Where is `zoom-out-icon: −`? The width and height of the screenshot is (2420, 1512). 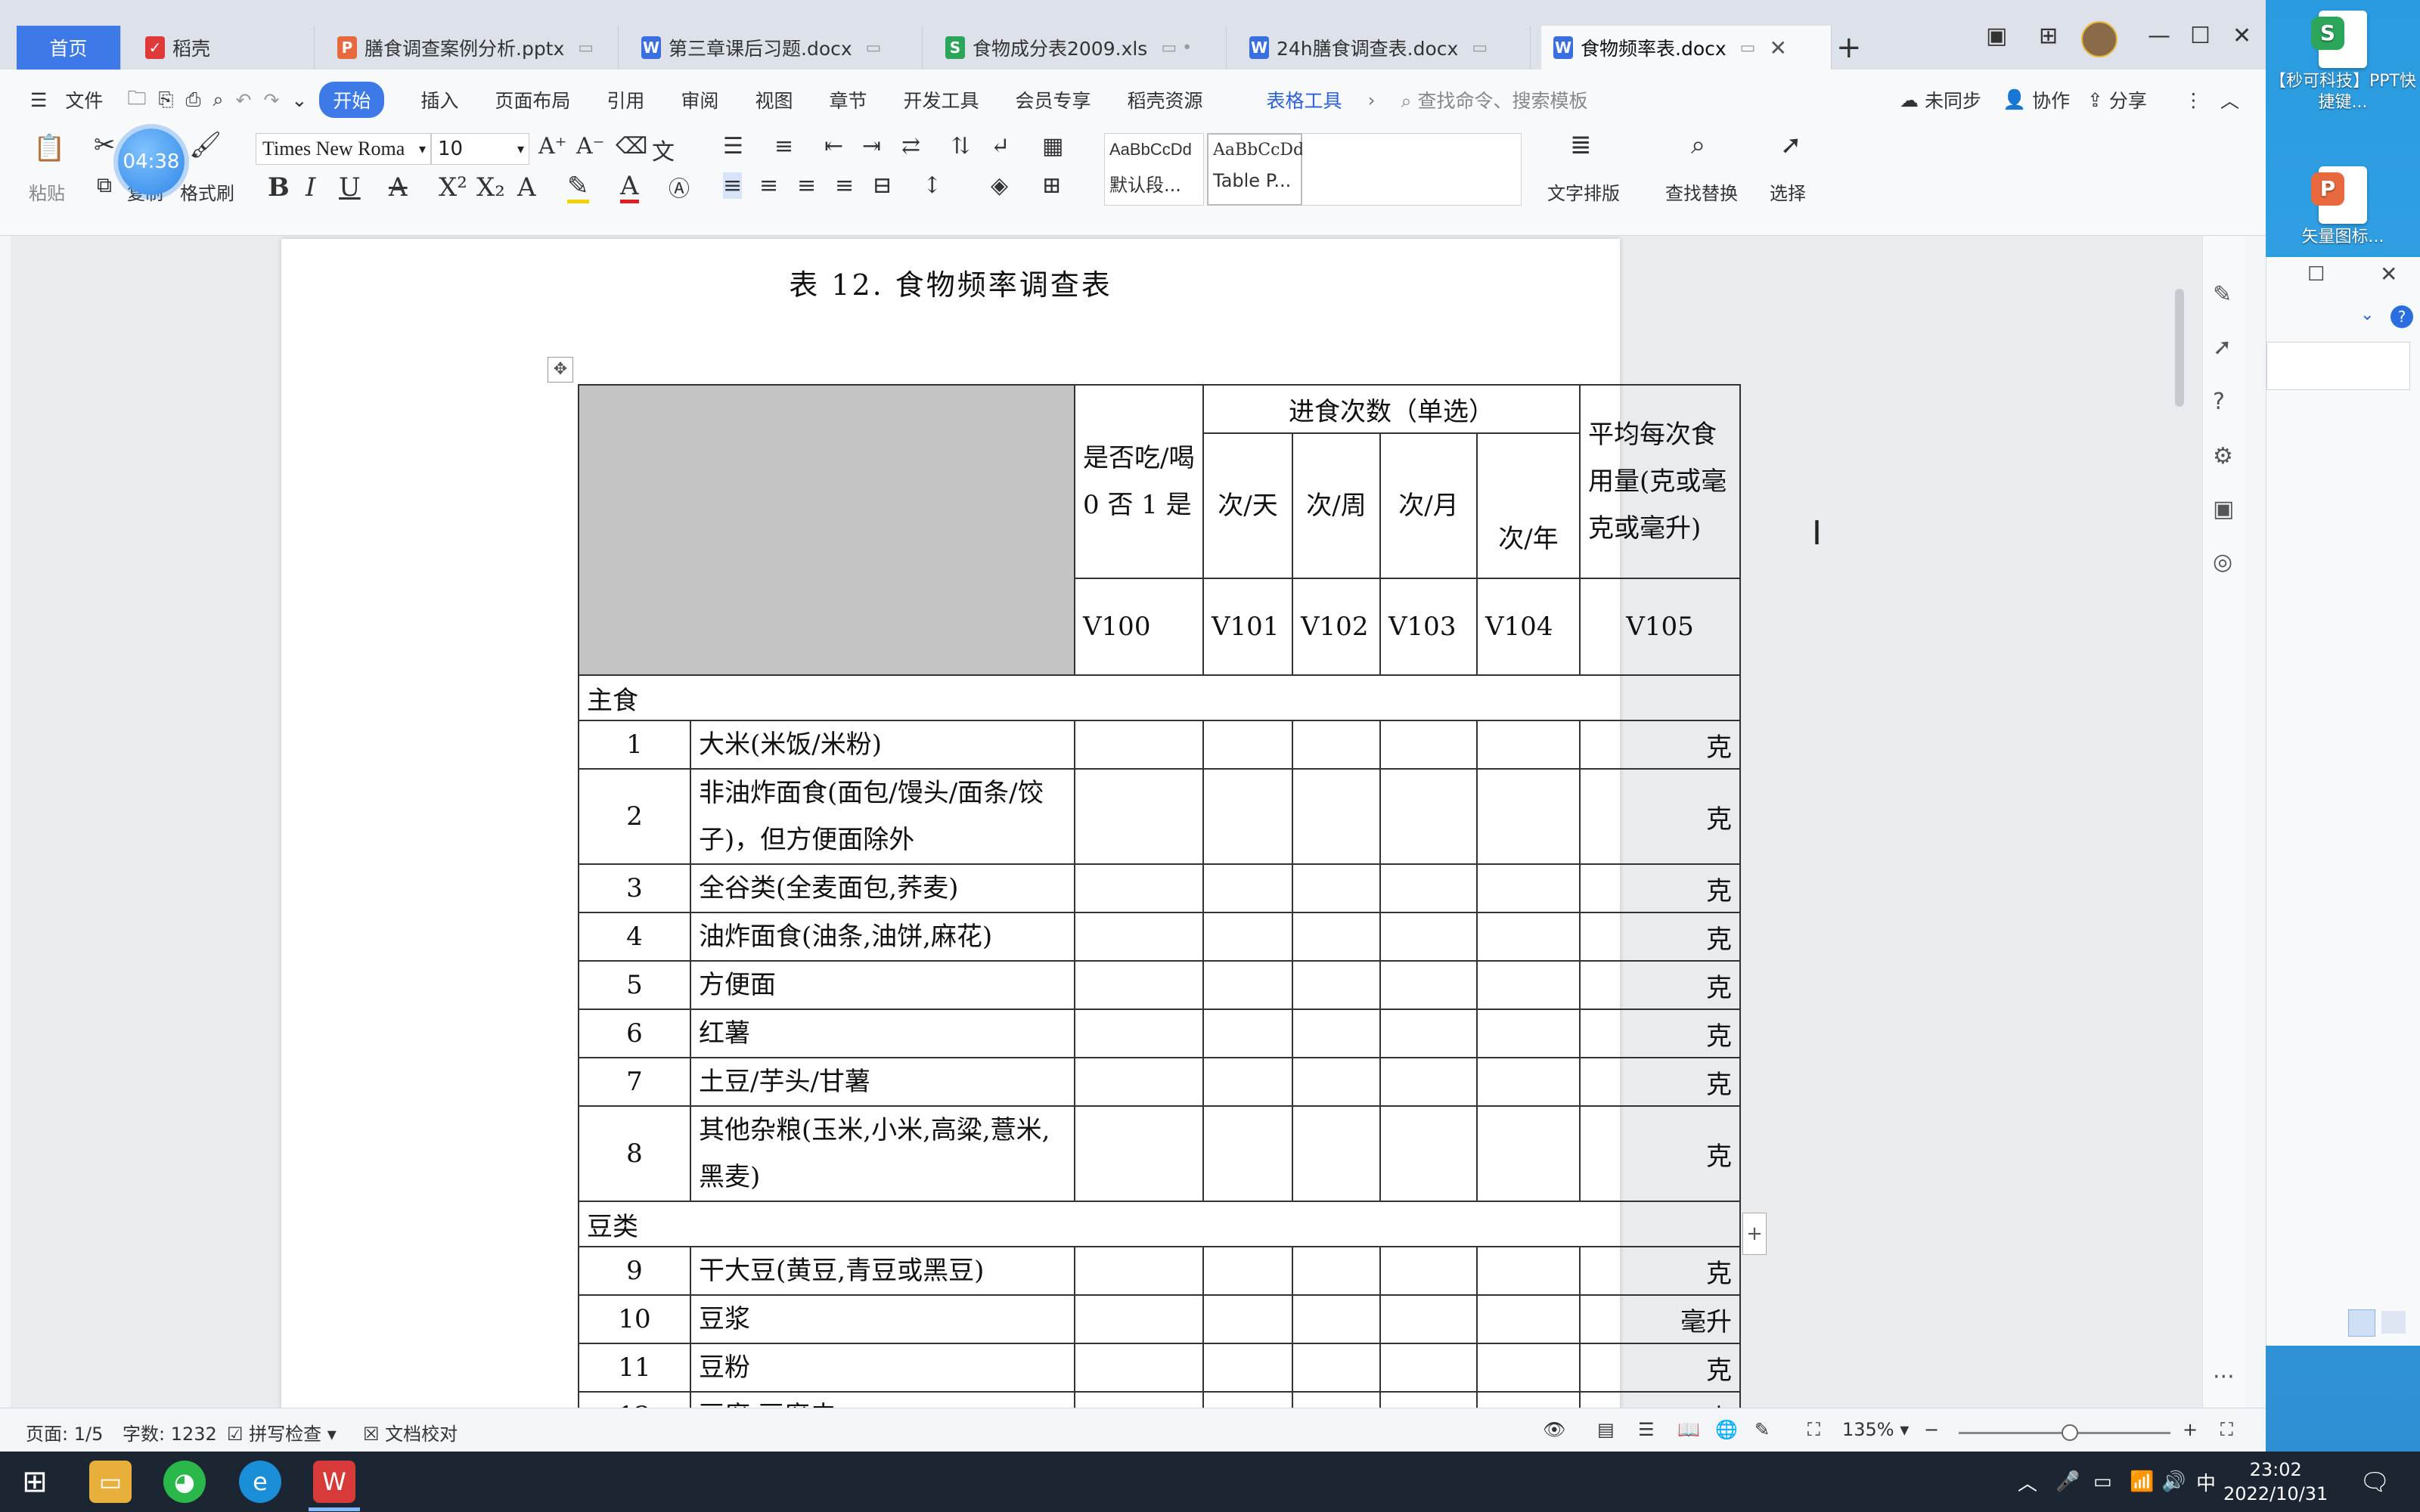
zoom-out-icon: − is located at coordinates (1931, 1429).